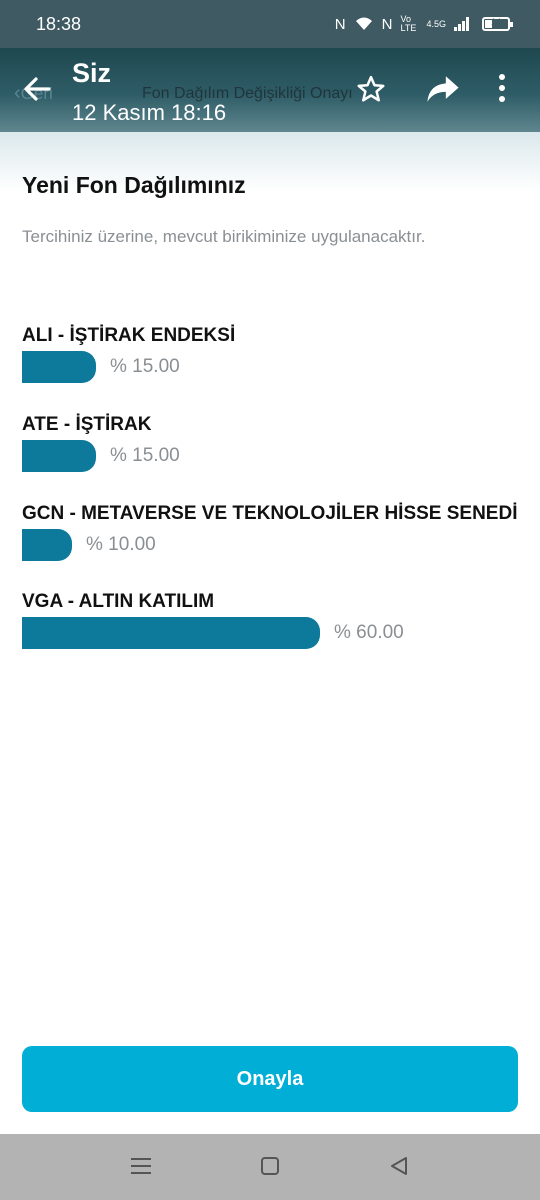 This screenshot has width=540, height=1200. I want to click on more-vert-icon, so click(502, 88).